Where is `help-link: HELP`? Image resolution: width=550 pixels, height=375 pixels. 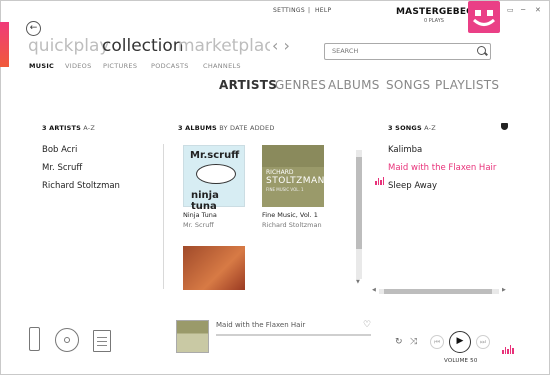 help-link: HELP is located at coordinates (323, 10).